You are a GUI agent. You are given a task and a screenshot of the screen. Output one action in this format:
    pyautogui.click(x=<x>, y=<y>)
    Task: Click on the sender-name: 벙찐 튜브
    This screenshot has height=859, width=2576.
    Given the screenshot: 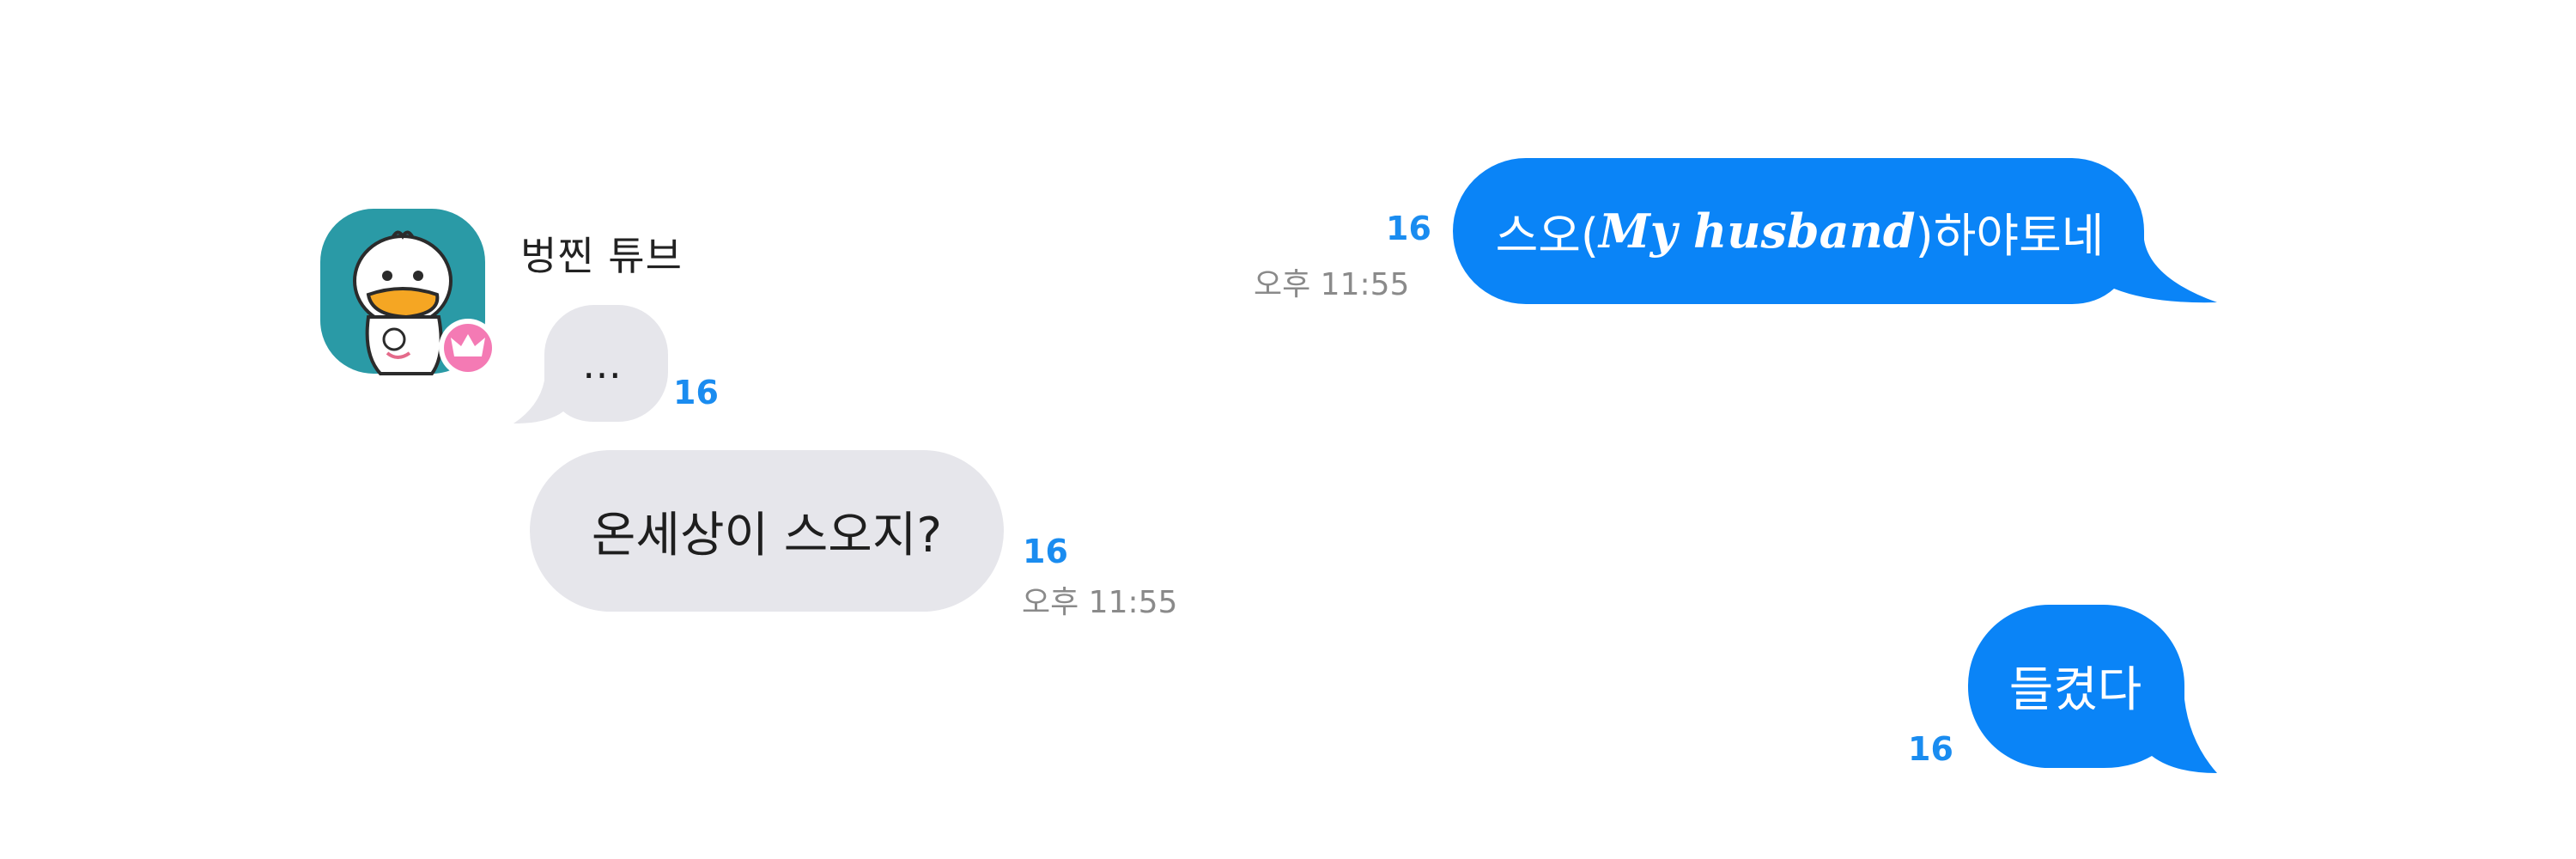 What is the action you would take?
    pyautogui.click(x=601, y=256)
    